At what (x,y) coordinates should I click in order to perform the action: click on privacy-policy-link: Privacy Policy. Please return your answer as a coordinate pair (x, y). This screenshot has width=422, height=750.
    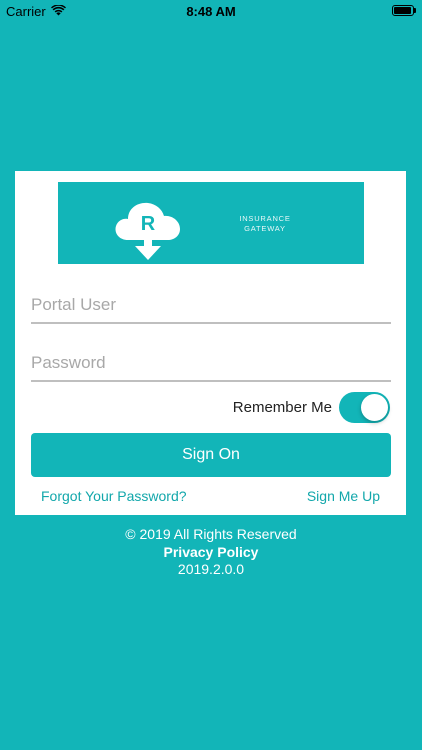
    Looking at the image, I should click on (211, 553).